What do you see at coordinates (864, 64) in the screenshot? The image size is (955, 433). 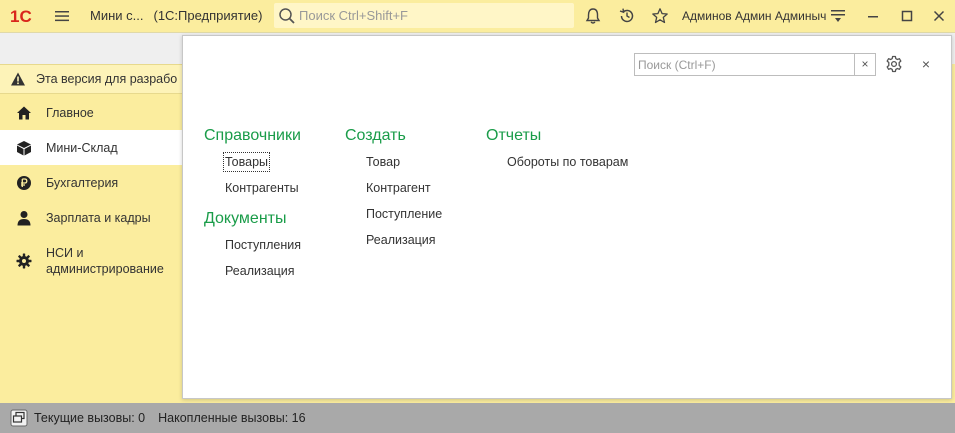 I see `clear-search-button: ×` at bounding box center [864, 64].